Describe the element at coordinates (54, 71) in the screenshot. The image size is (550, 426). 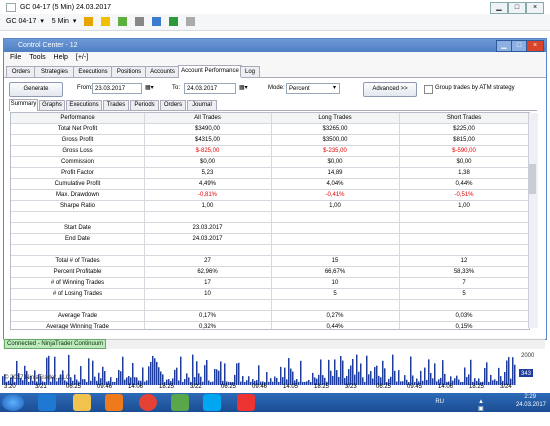
I see `tab-strategies: Strategies` at that location.